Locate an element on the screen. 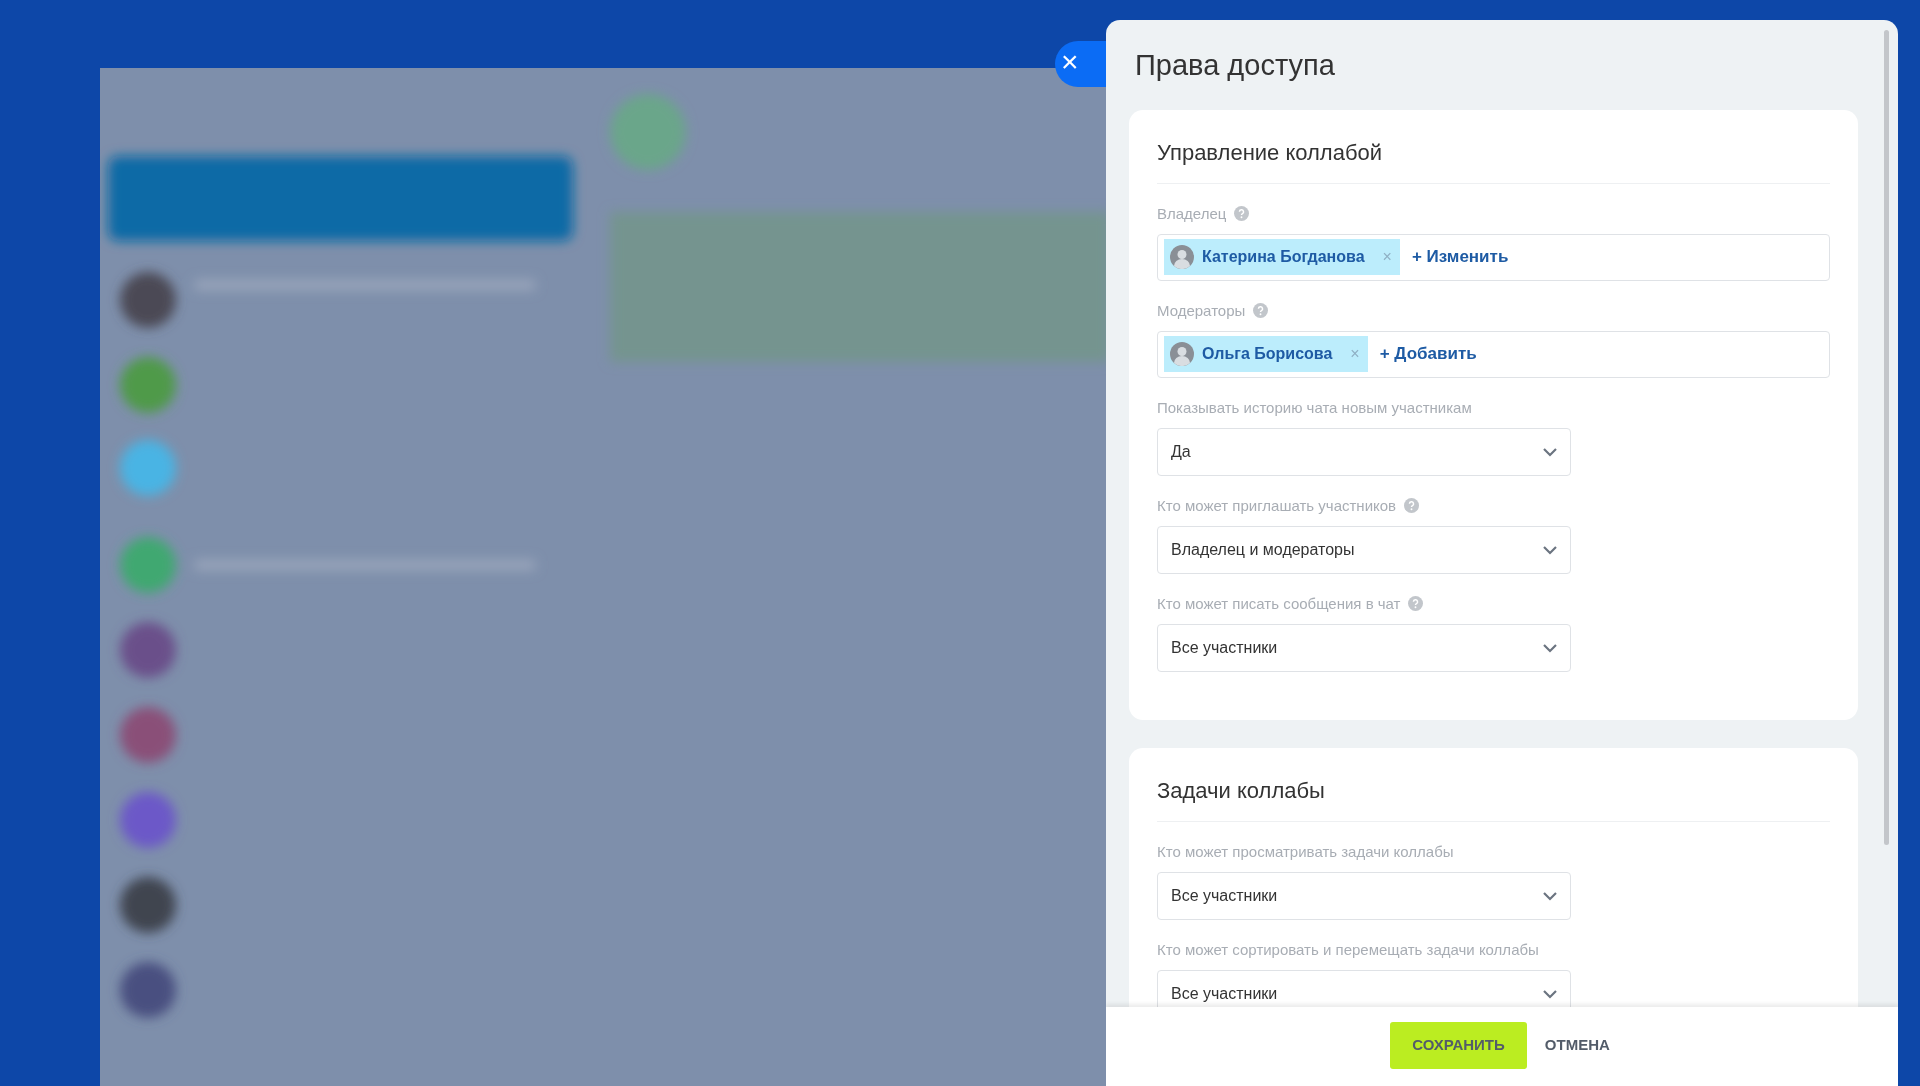  section-title: Задачи коллабы is located at coordinates (1493, 797).